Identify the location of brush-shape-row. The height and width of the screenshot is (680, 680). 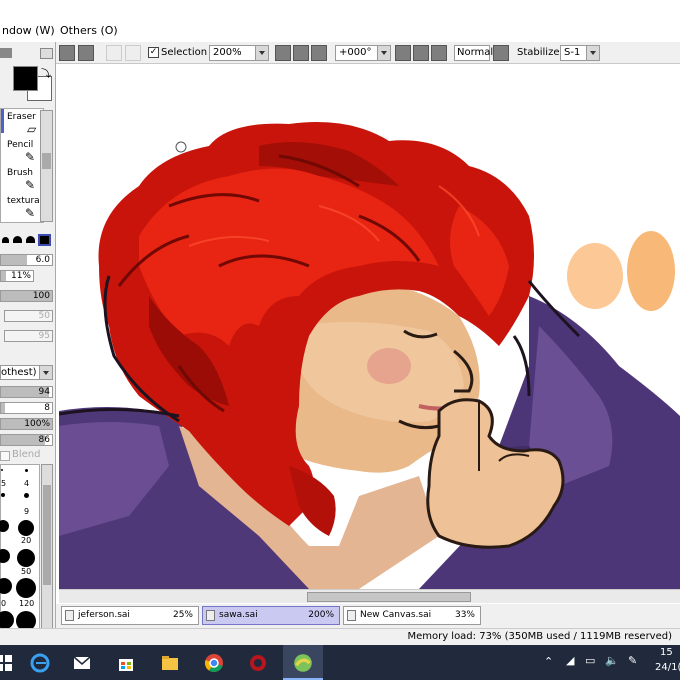
(27, 240).